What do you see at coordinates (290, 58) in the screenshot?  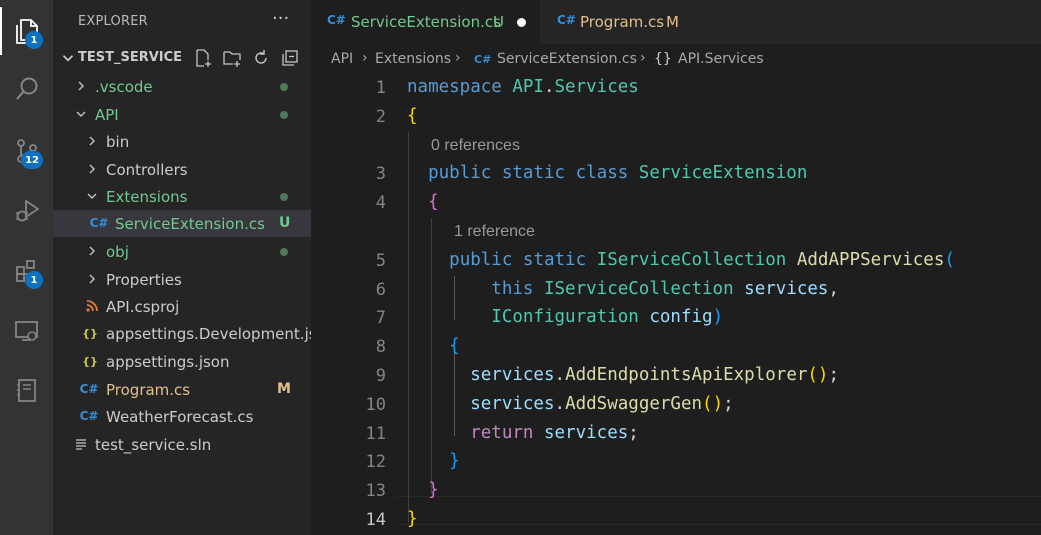 I see `collapse-all-icon` at bounding box center [290, 58].